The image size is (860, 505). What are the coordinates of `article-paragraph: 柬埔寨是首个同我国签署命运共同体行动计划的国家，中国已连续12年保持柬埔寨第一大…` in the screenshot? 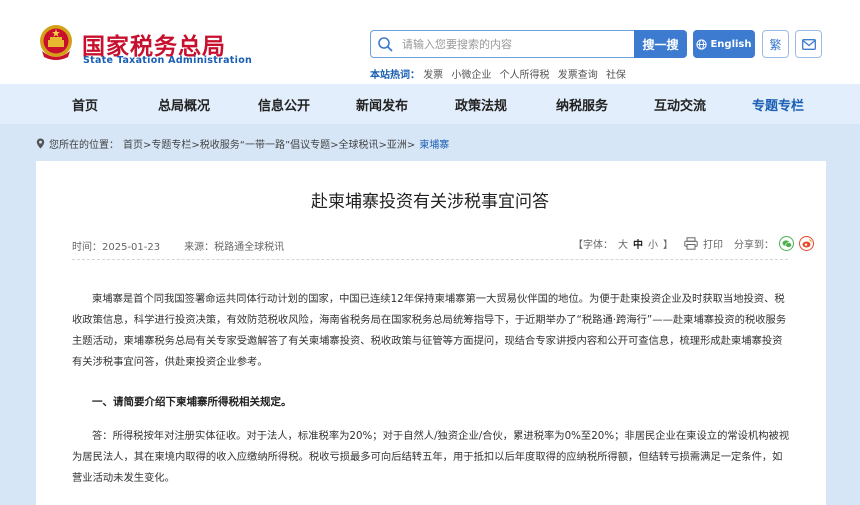 It's located at (429, 330).